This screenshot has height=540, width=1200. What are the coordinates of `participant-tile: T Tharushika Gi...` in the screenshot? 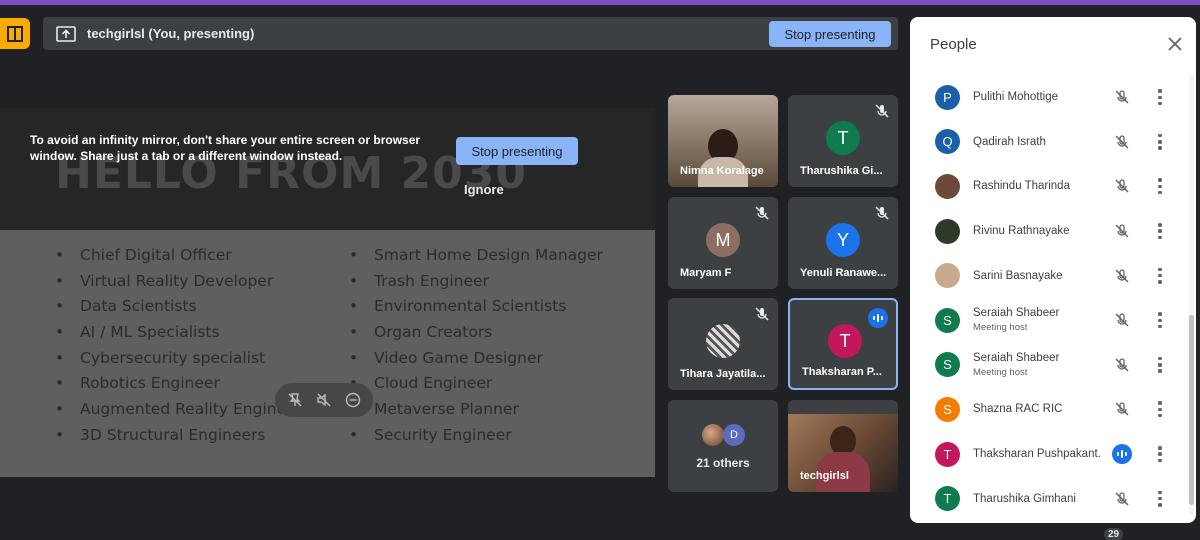 It's located at (843, 141).